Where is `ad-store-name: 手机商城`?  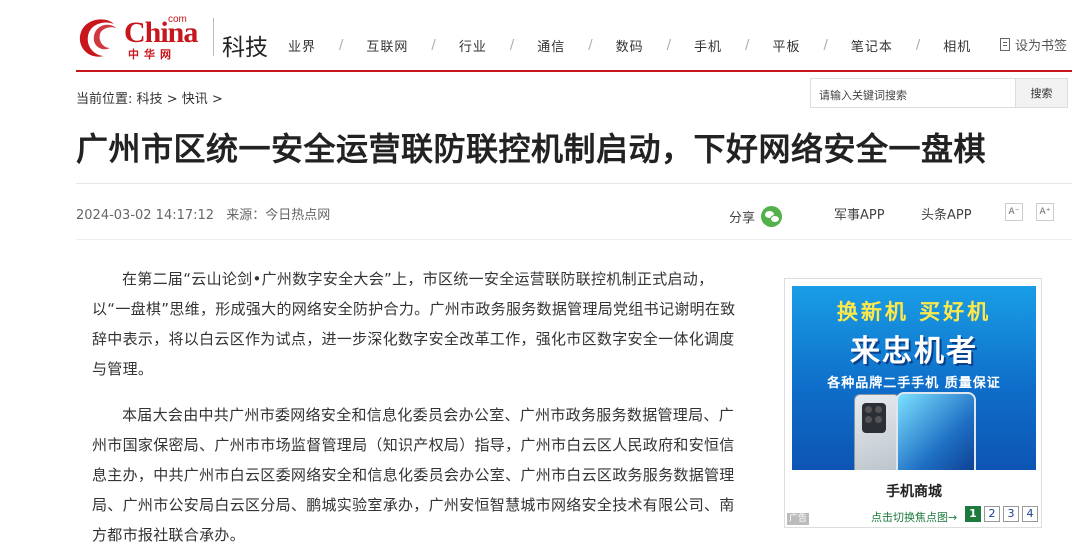
ad-store-name: 手机商城 is located at coordinates (914, 491).